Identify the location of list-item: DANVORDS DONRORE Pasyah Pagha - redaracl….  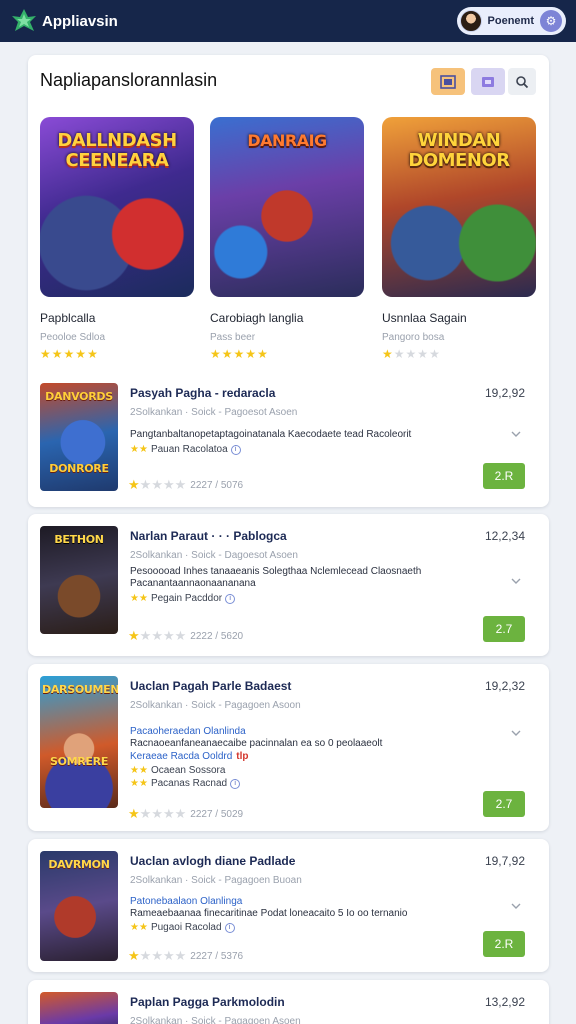
(288, 439).